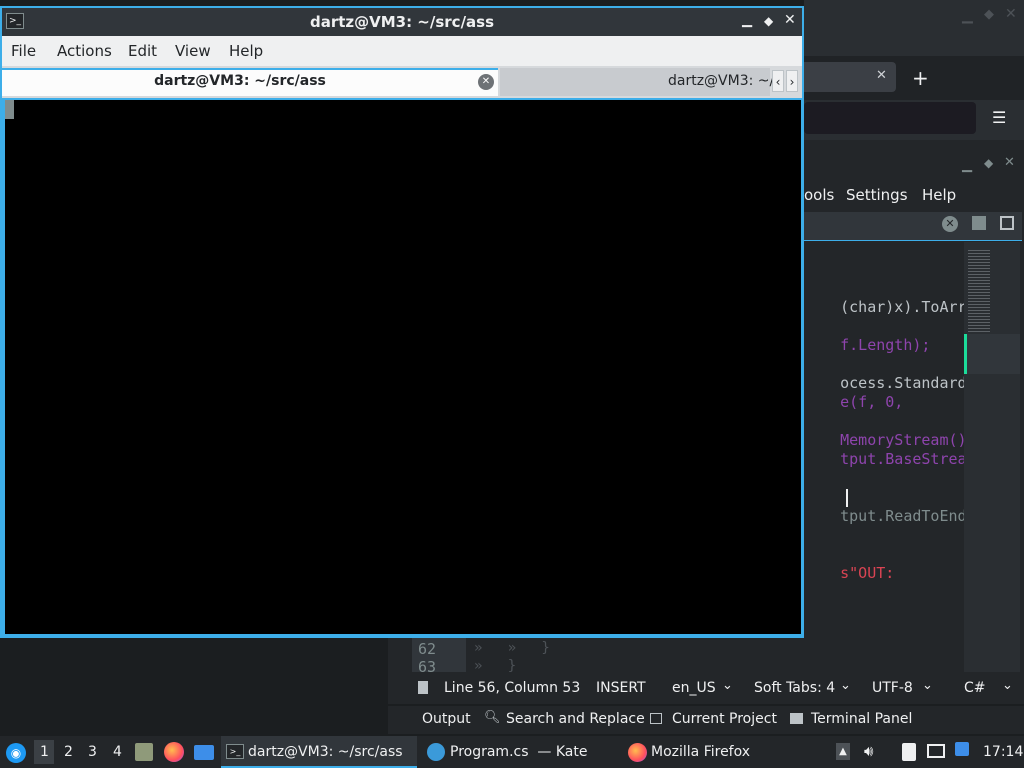 The height and width of the screenshot is (768, 1024). What do you see at coordinates (621, 688) in the screenshot?
I see `input-mode: INSERT` at bounding box center [621, 688].